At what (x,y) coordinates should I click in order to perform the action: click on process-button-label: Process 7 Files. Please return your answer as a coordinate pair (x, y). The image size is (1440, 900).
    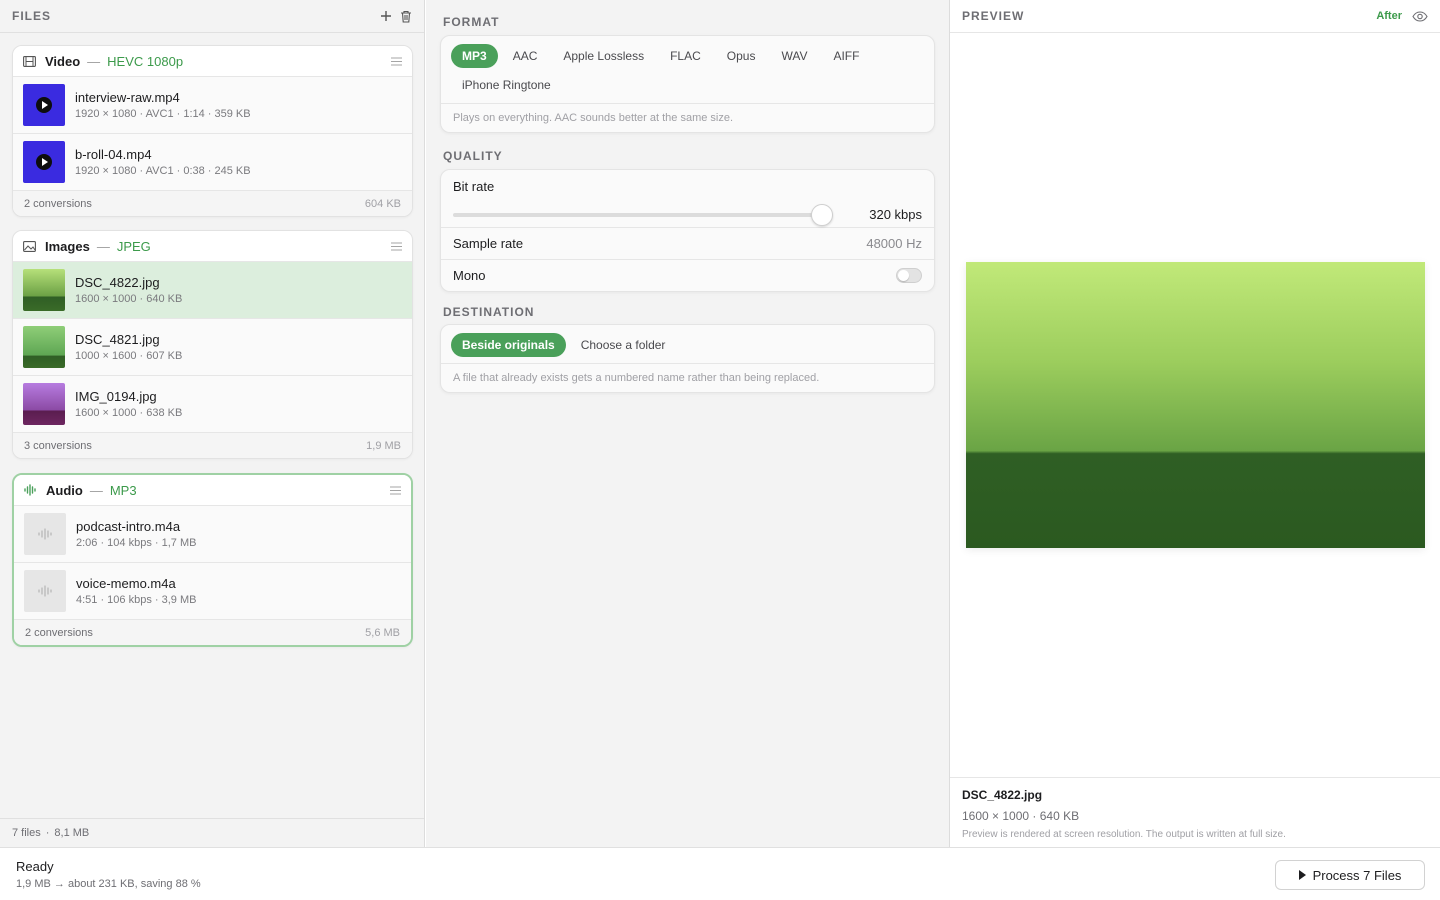
    Looking at the image, I should click on (1357, 875).